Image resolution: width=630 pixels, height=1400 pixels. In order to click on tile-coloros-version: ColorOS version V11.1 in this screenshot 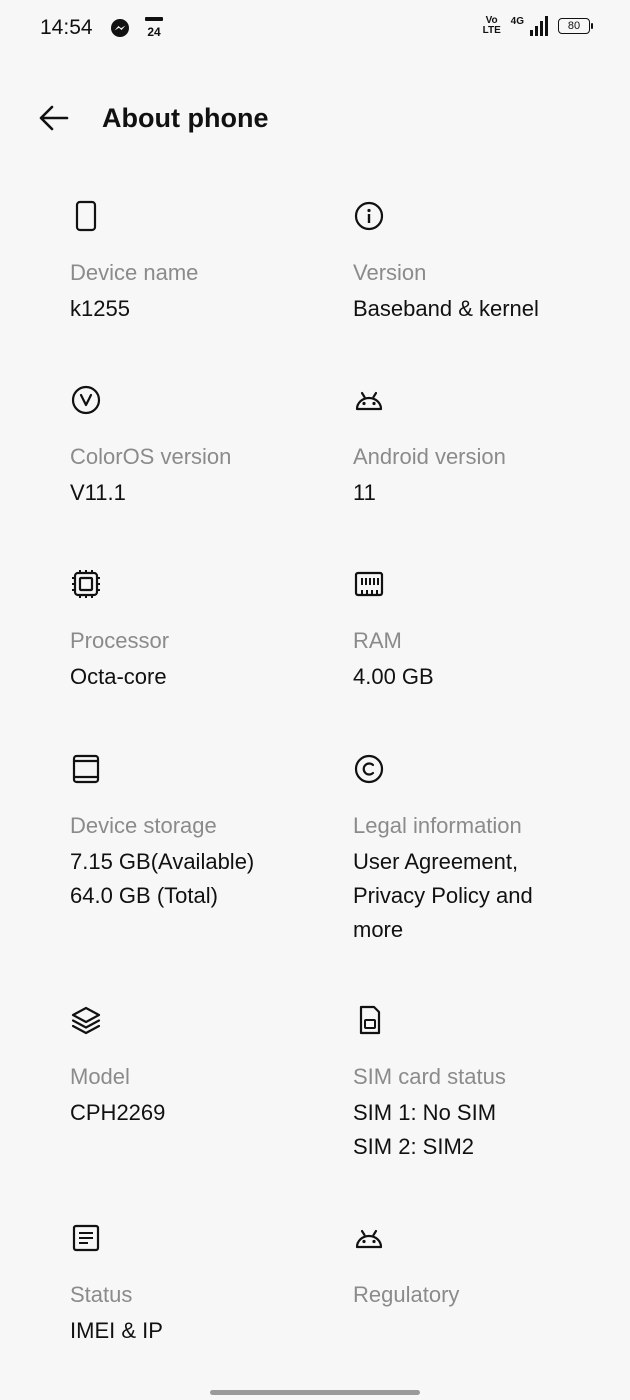, I will do `click(200, 447)`.